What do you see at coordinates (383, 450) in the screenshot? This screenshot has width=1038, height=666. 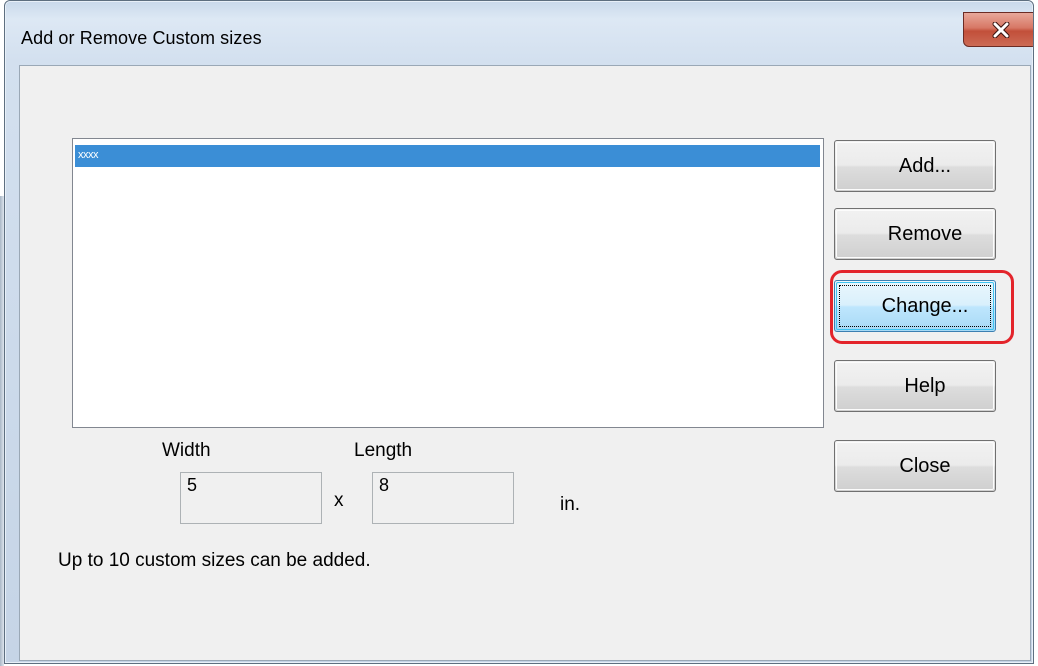 I see `length-label: Length` at bounding box center [383, 450].